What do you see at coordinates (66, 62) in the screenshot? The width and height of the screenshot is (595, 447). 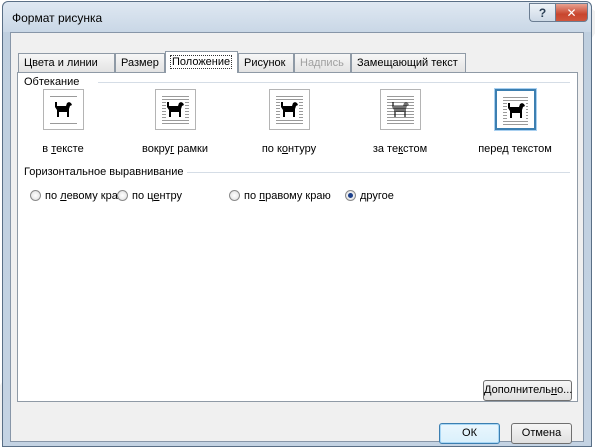 I see `tab-colors-lines: Цвета и линии` at bounding box center [66, 62].